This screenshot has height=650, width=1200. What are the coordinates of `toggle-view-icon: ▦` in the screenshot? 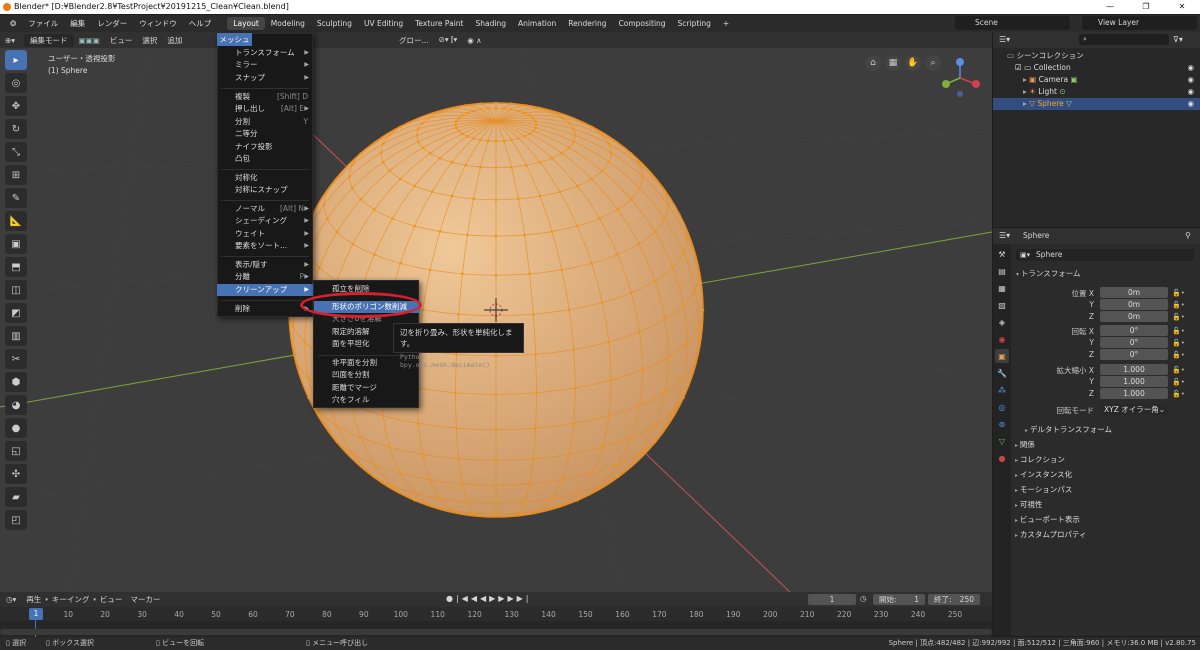 It's located at (893, 63).